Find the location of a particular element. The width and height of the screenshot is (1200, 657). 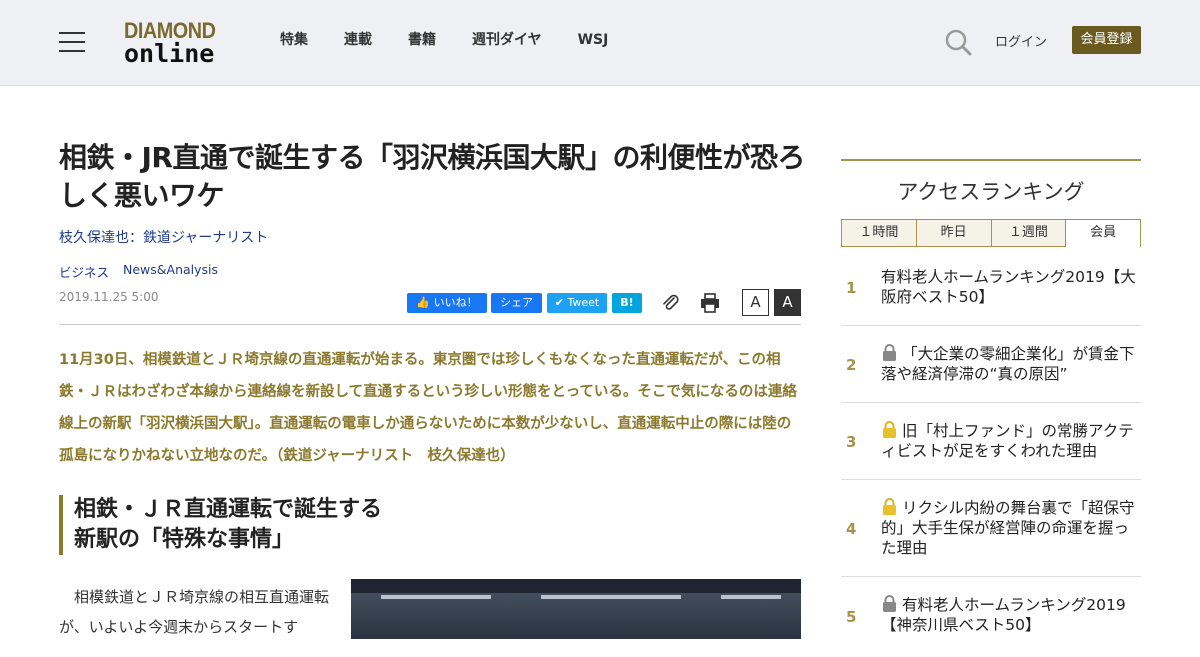

nav-item-feature: 特集 is located at coordinates (294, 40).